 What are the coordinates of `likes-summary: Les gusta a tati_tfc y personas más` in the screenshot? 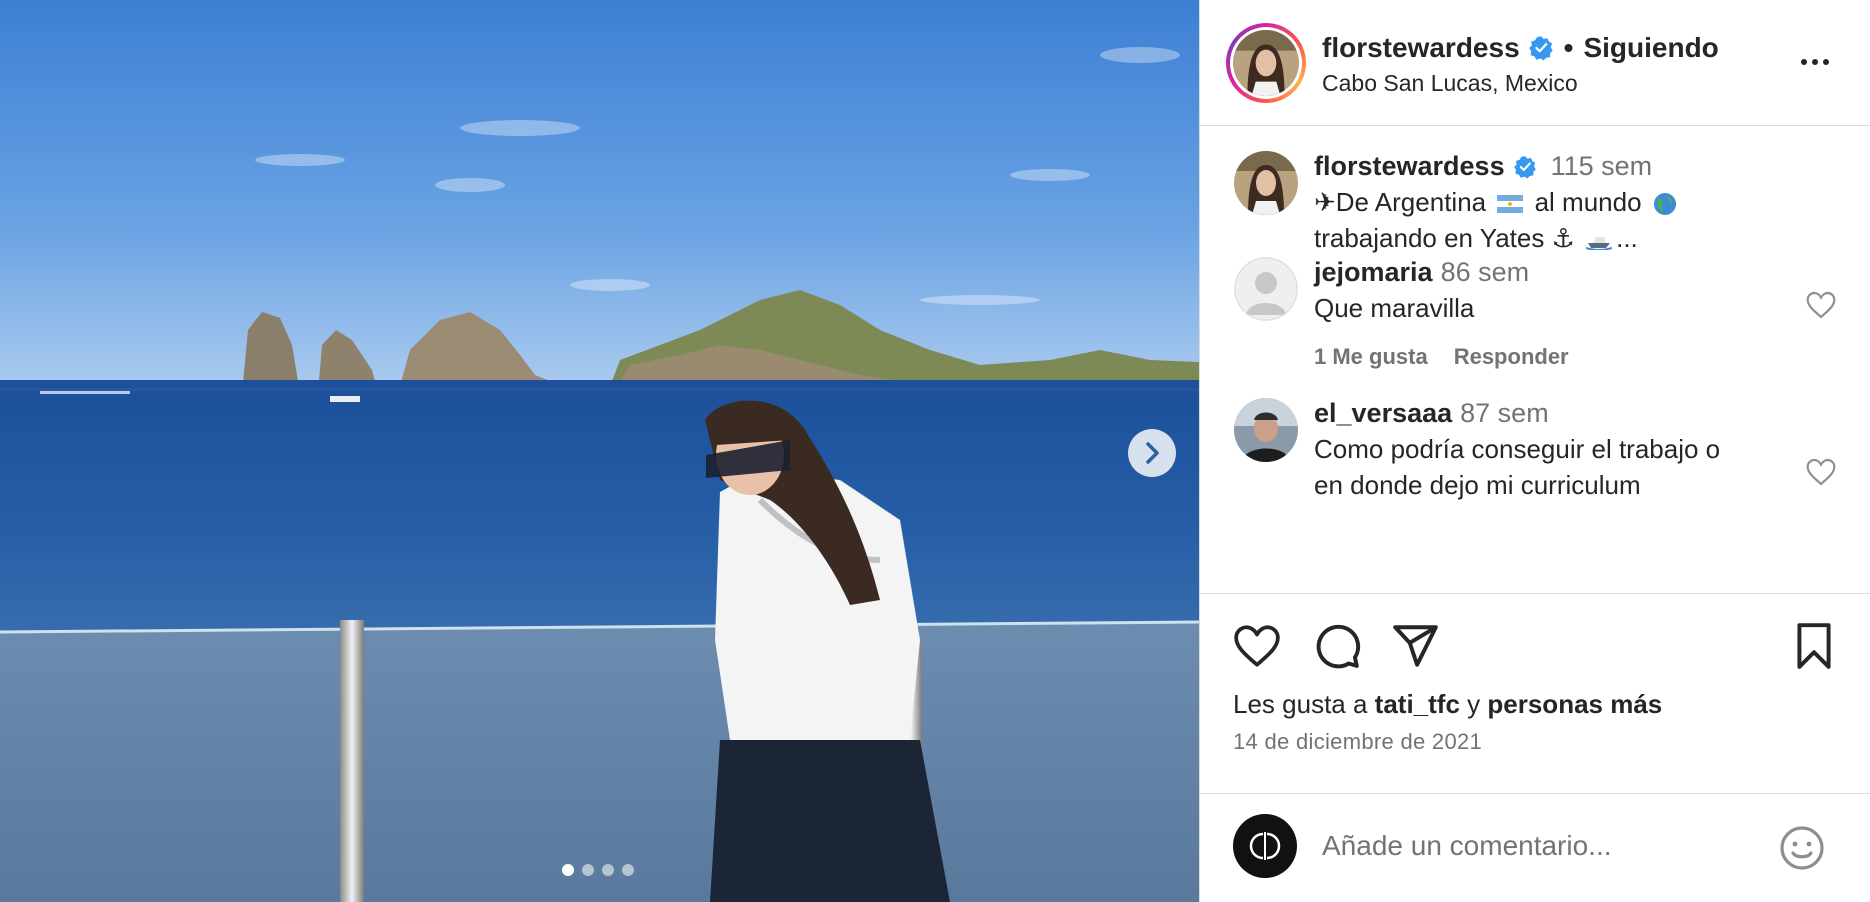 It's located at (1447, 704).